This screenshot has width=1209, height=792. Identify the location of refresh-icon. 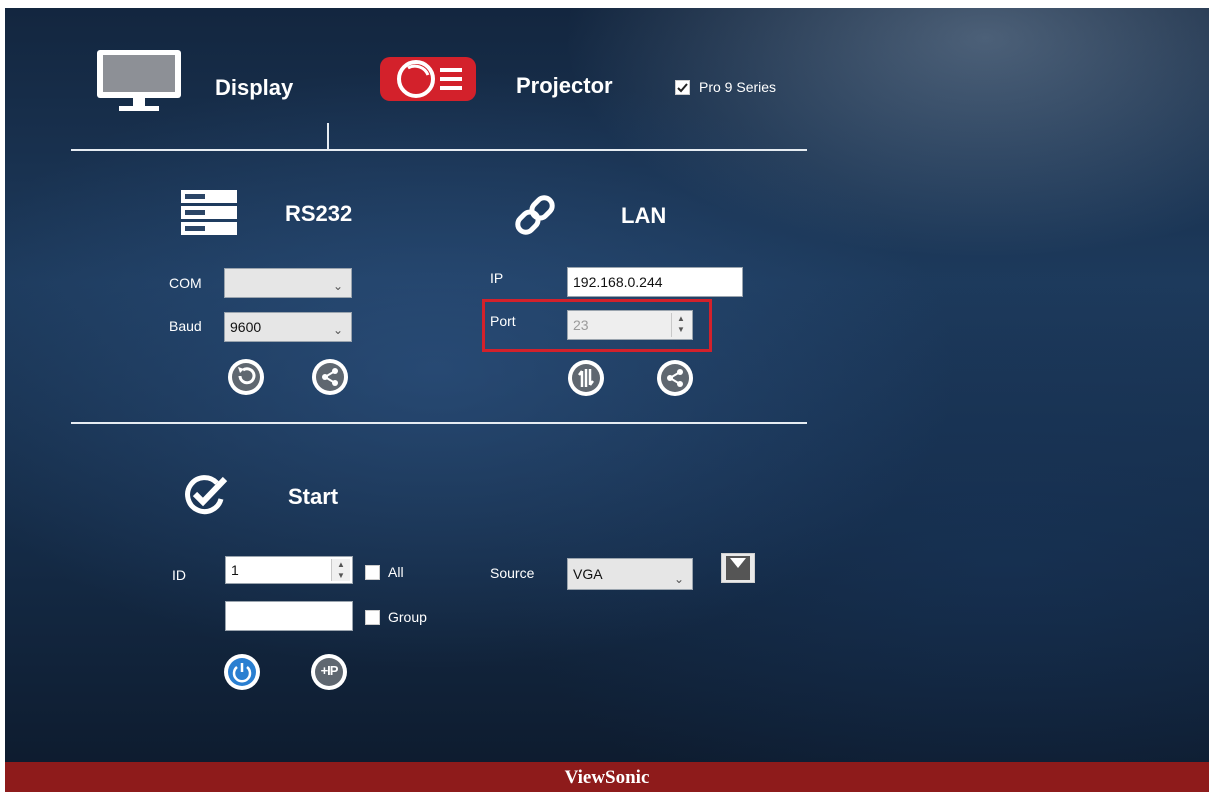
(247, 376).